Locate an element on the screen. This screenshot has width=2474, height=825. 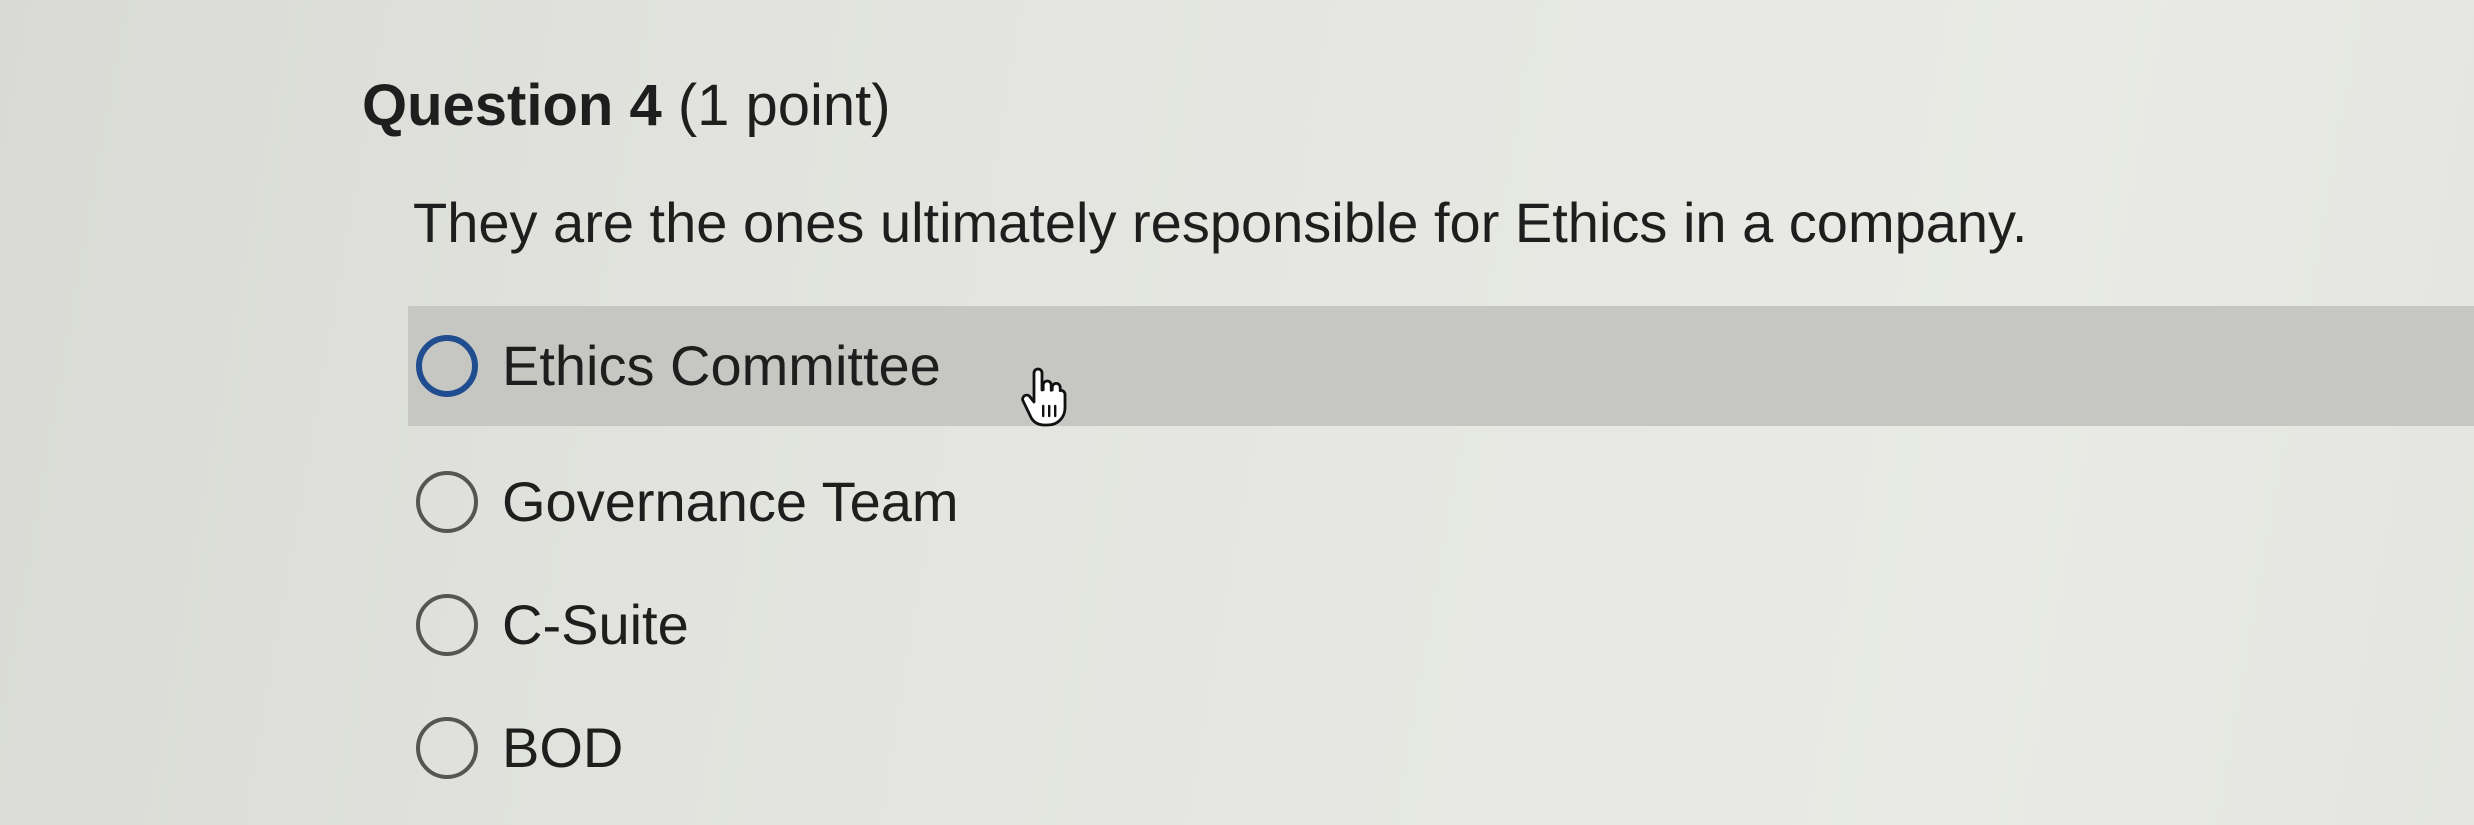
option-label: C-Suite is located at coordinates (595, 624).